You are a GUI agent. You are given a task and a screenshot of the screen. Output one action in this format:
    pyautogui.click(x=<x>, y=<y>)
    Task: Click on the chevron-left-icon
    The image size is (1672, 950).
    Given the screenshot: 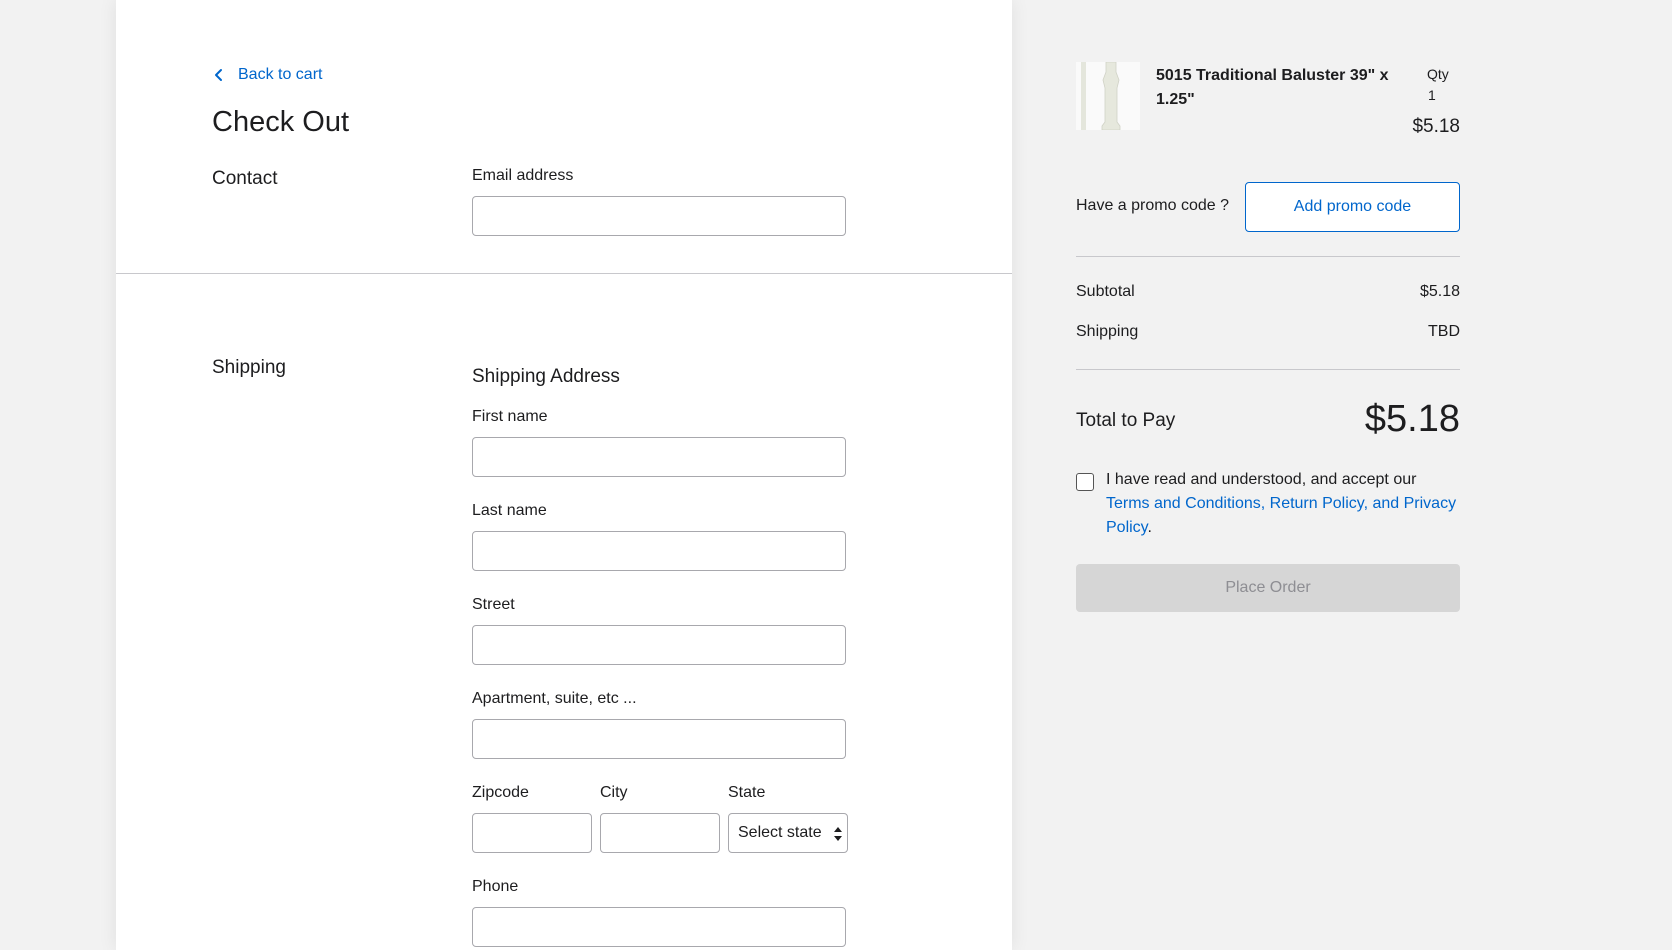 What is the action you would take?
    pyautogui.click(x=219, y=75)
    